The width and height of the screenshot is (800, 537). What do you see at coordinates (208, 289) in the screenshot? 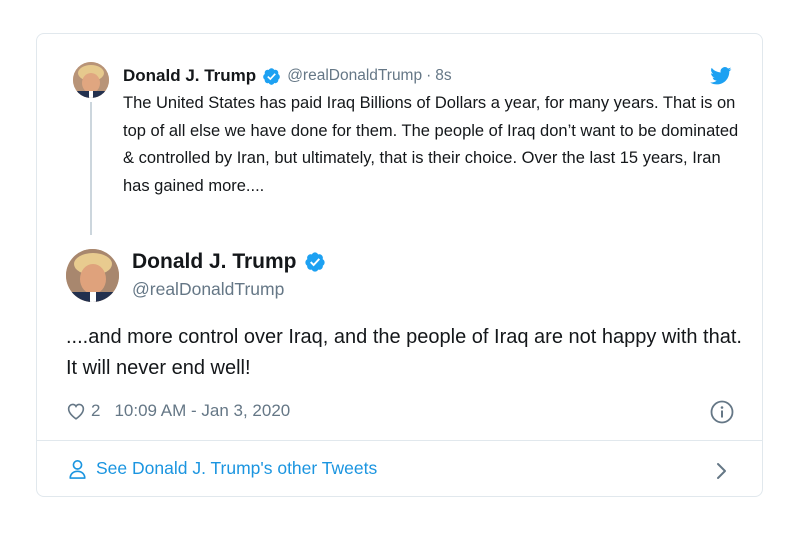
I see `main-author-handle: @realDonaldTrump` at bounding box center [208, 289].